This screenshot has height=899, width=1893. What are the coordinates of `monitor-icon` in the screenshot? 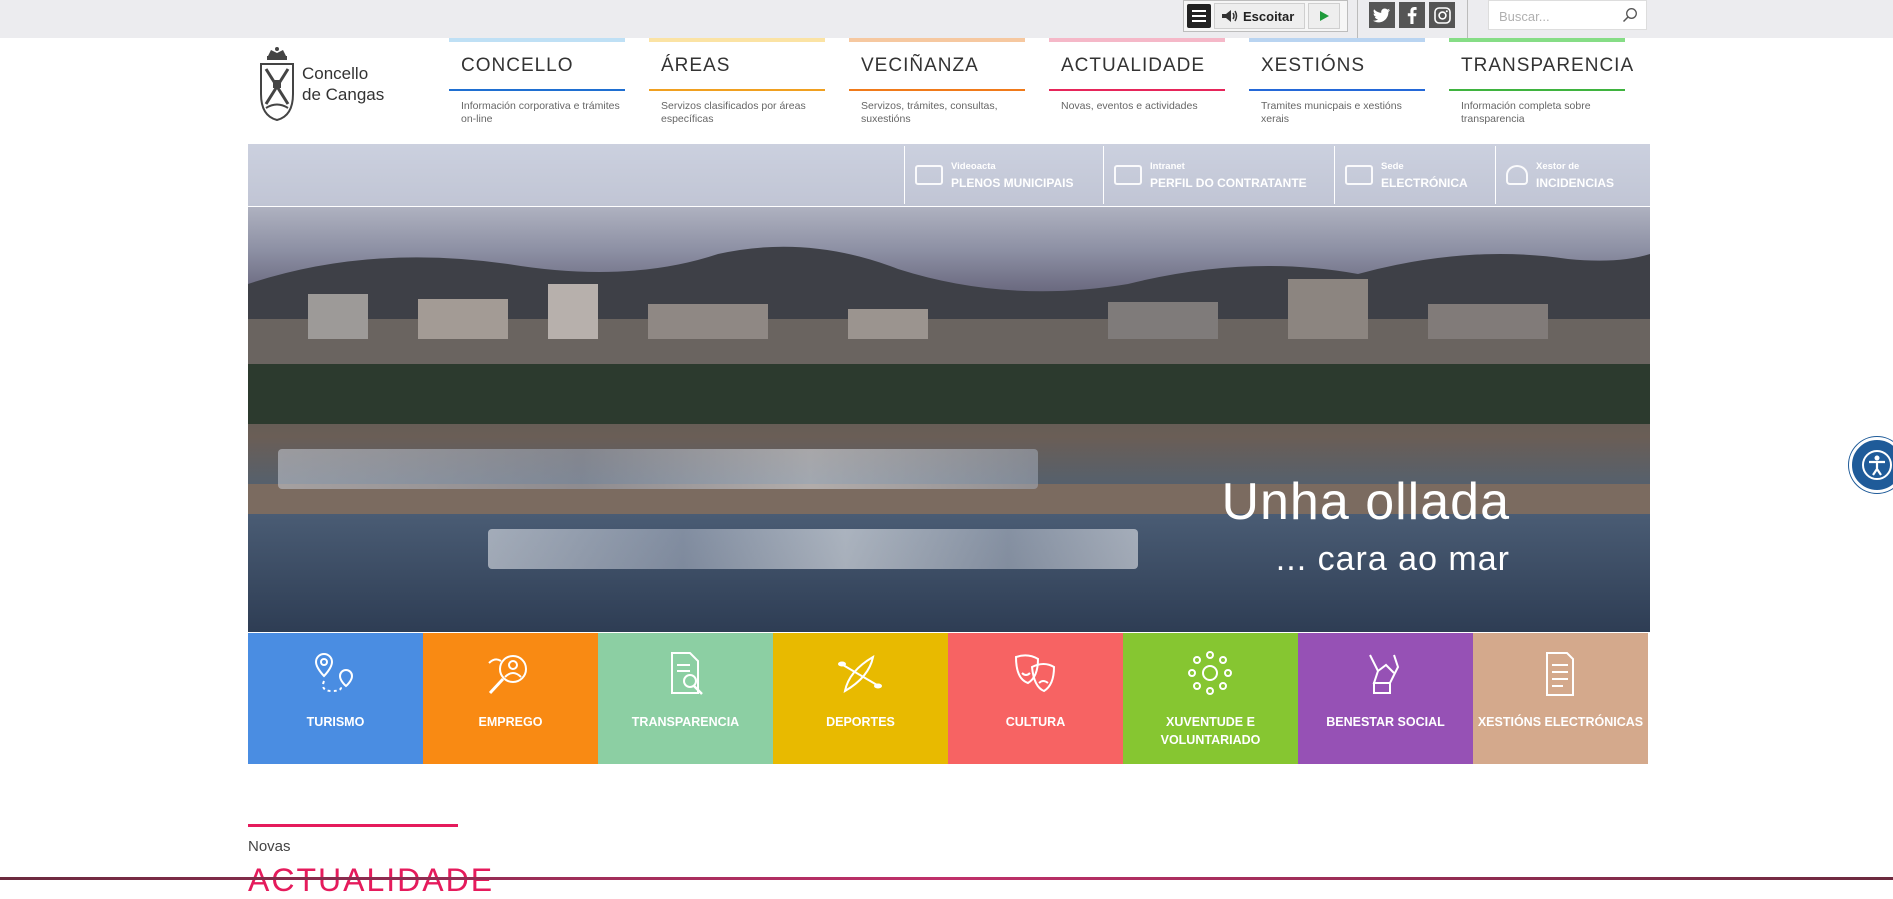 It's located at (1359, 175).